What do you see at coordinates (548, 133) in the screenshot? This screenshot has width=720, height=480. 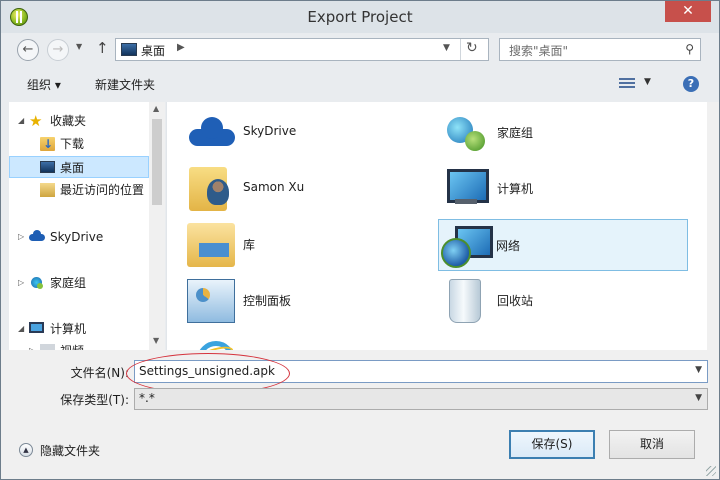 I see `list-item-homegroup: 家庭组` at bounding box center [548, 133].